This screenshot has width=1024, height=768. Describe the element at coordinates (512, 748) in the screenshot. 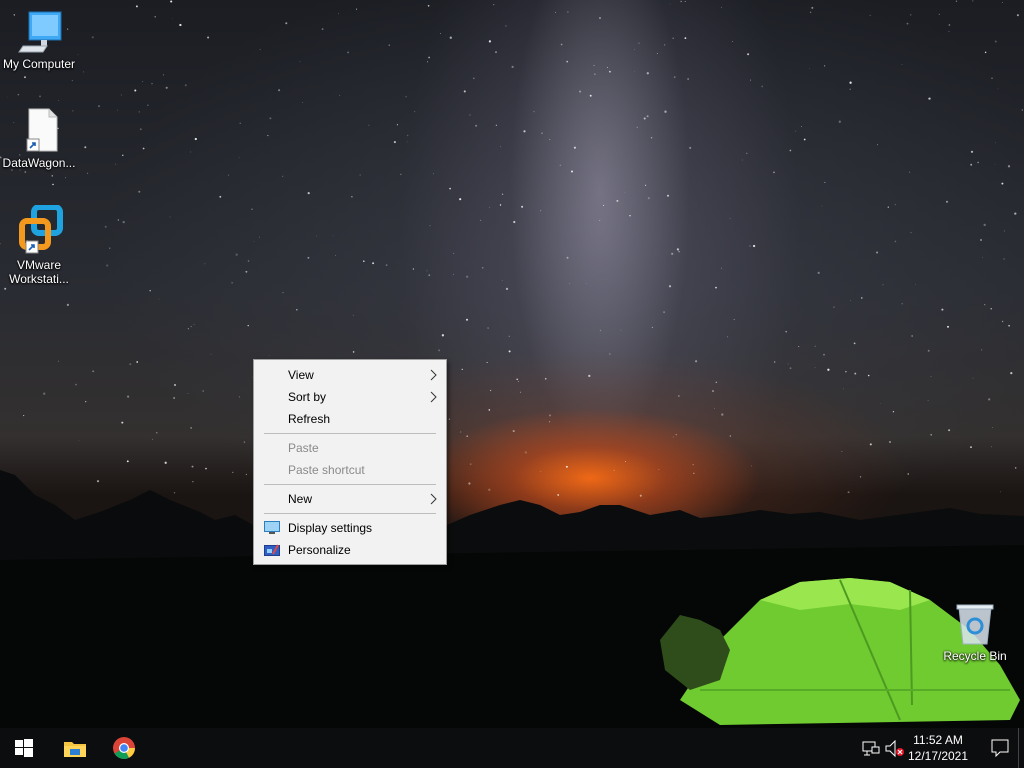

I see `taskbar: 11:52 AM 12/17/2021` at that location.